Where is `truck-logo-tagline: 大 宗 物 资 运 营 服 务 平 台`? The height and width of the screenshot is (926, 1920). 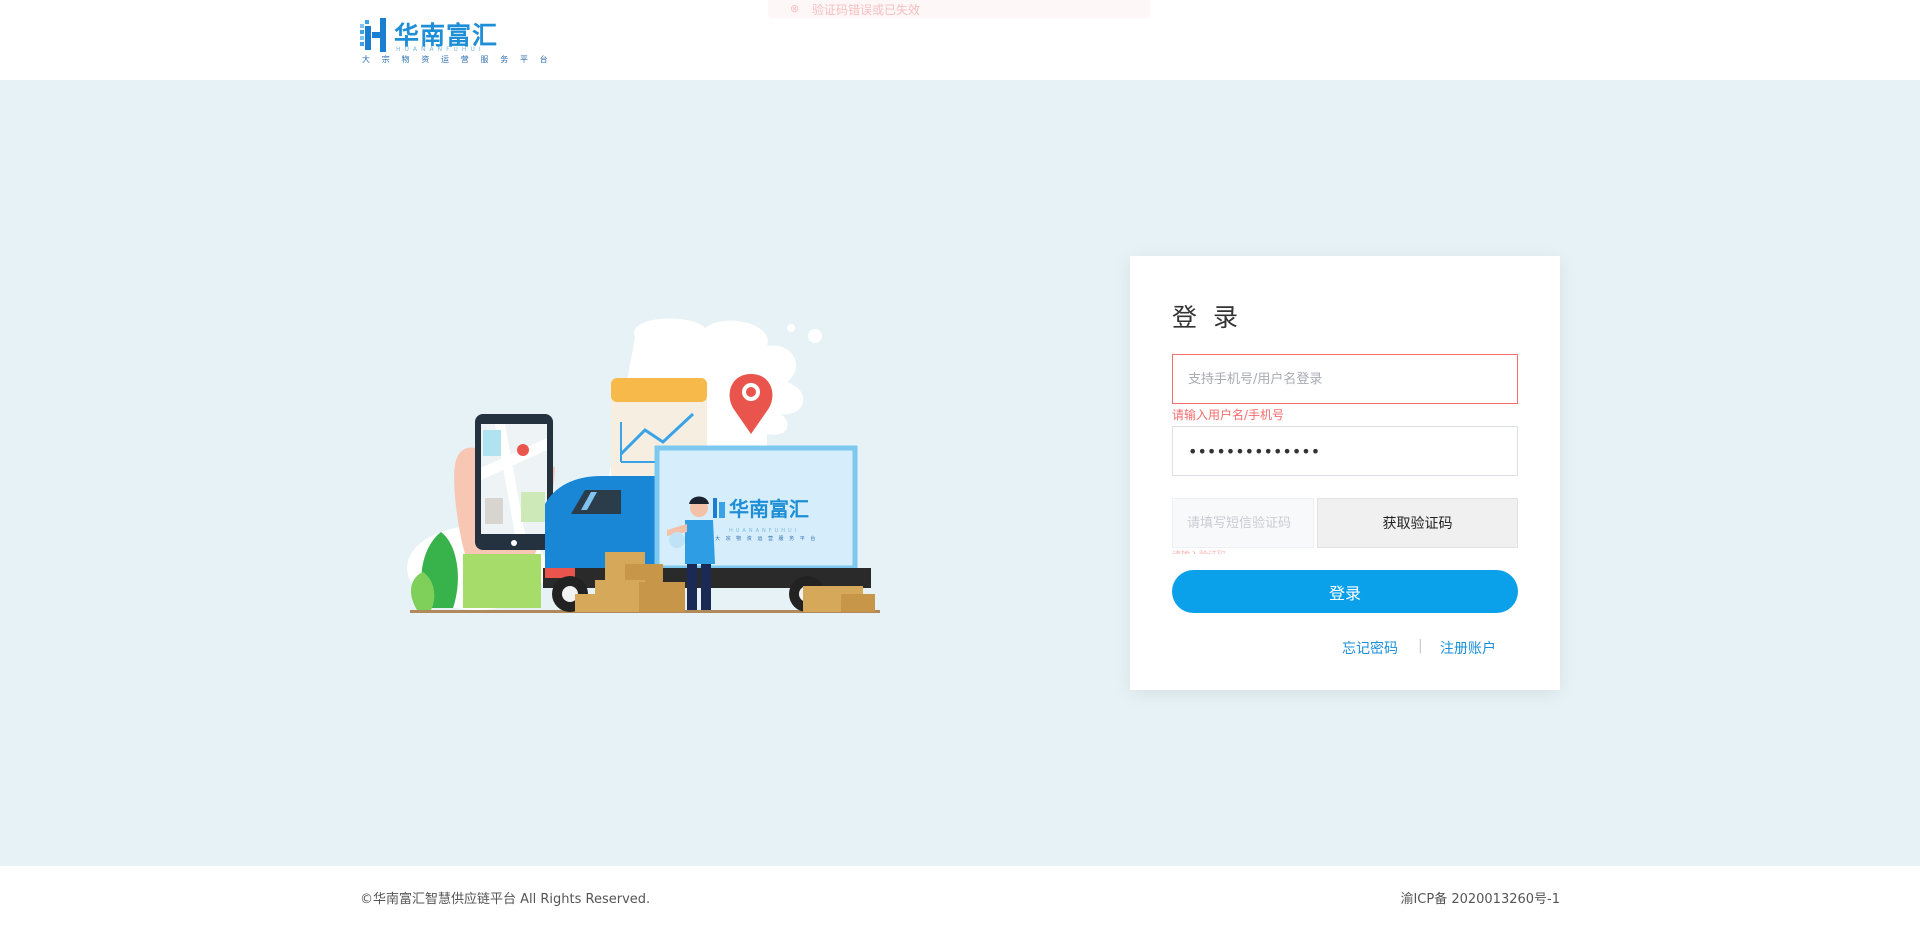
truck-logo-tagline: 大 宗 物 资 运 营 服 务 平 台 is located at coordinates (766, 538).